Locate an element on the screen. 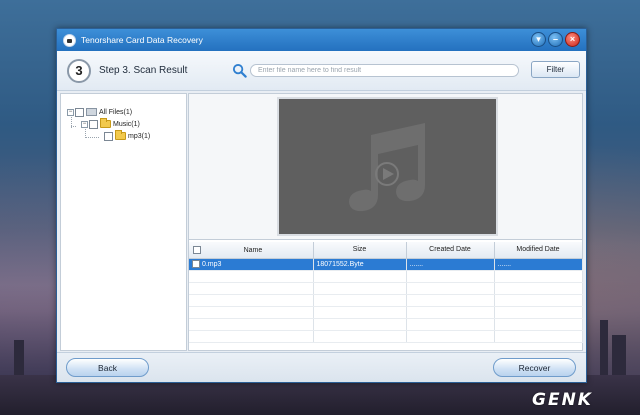 This screenshot has width=640, height=415. file-tree: − All Files(1) − Music(1) mp3(1) is located at coordinates (123, 222).